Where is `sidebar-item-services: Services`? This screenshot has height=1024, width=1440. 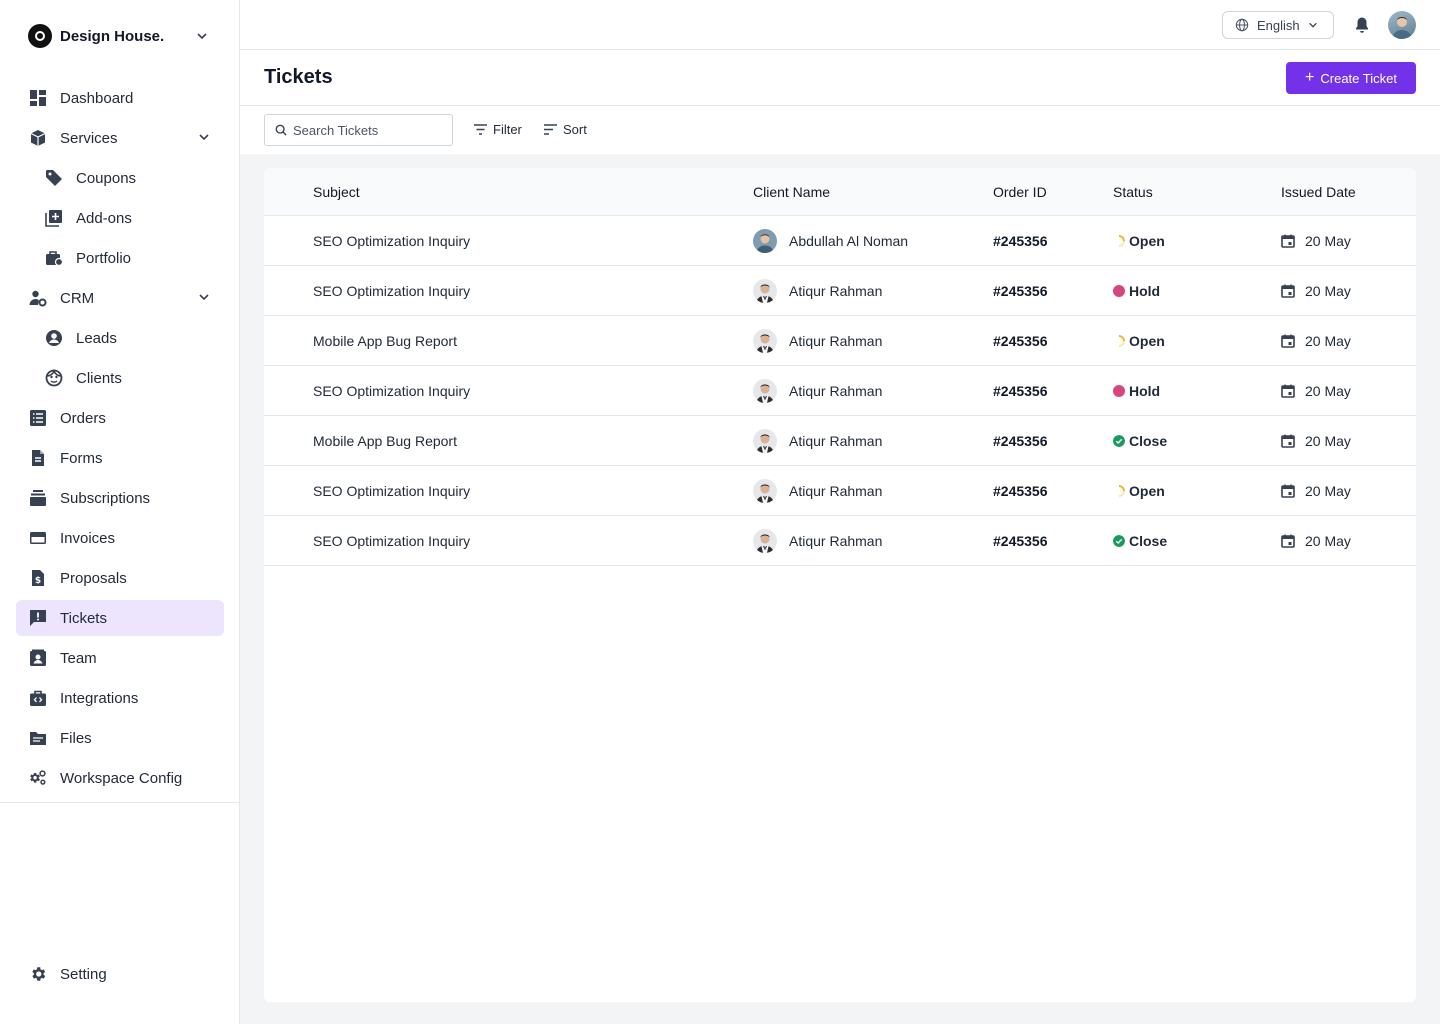
sidebar-item-services: Services is located at coordinates (120, 138).